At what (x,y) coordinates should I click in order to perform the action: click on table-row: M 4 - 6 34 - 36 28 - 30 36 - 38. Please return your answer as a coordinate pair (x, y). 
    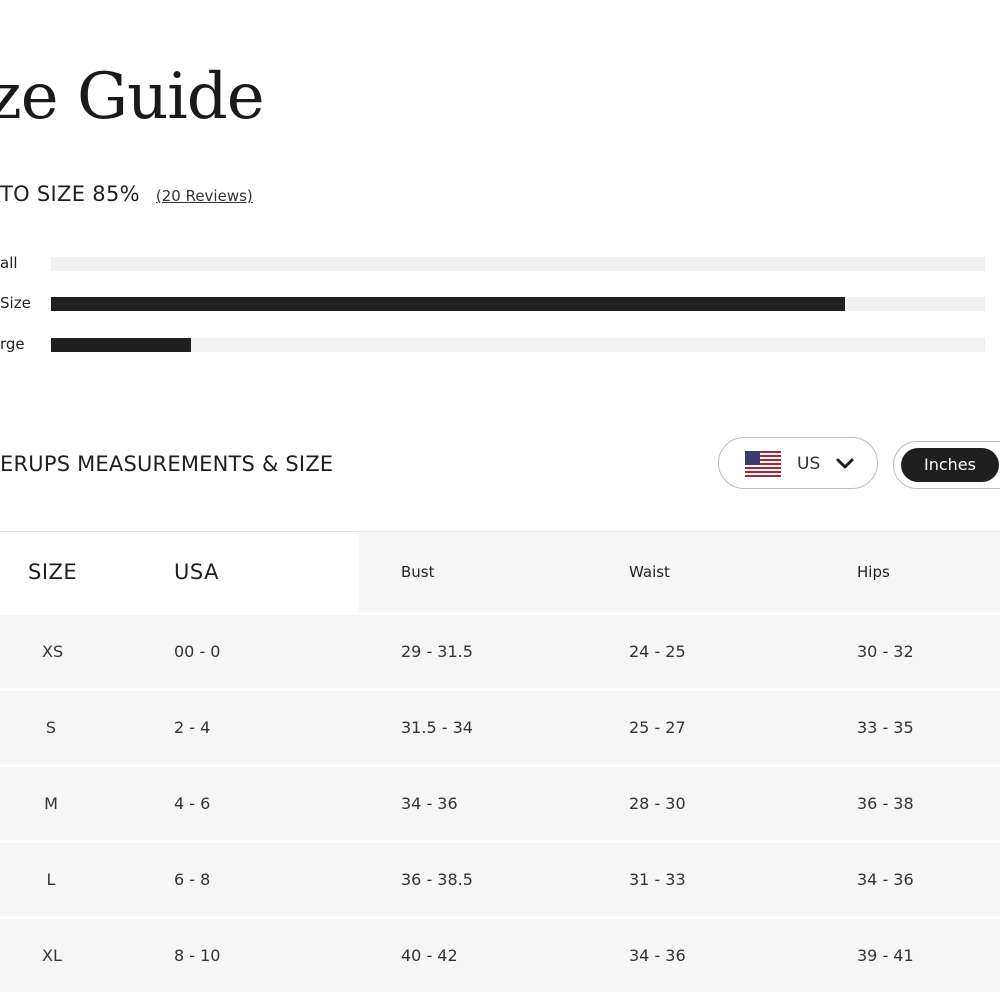
    Looking at the image, I should click on (500, 803).